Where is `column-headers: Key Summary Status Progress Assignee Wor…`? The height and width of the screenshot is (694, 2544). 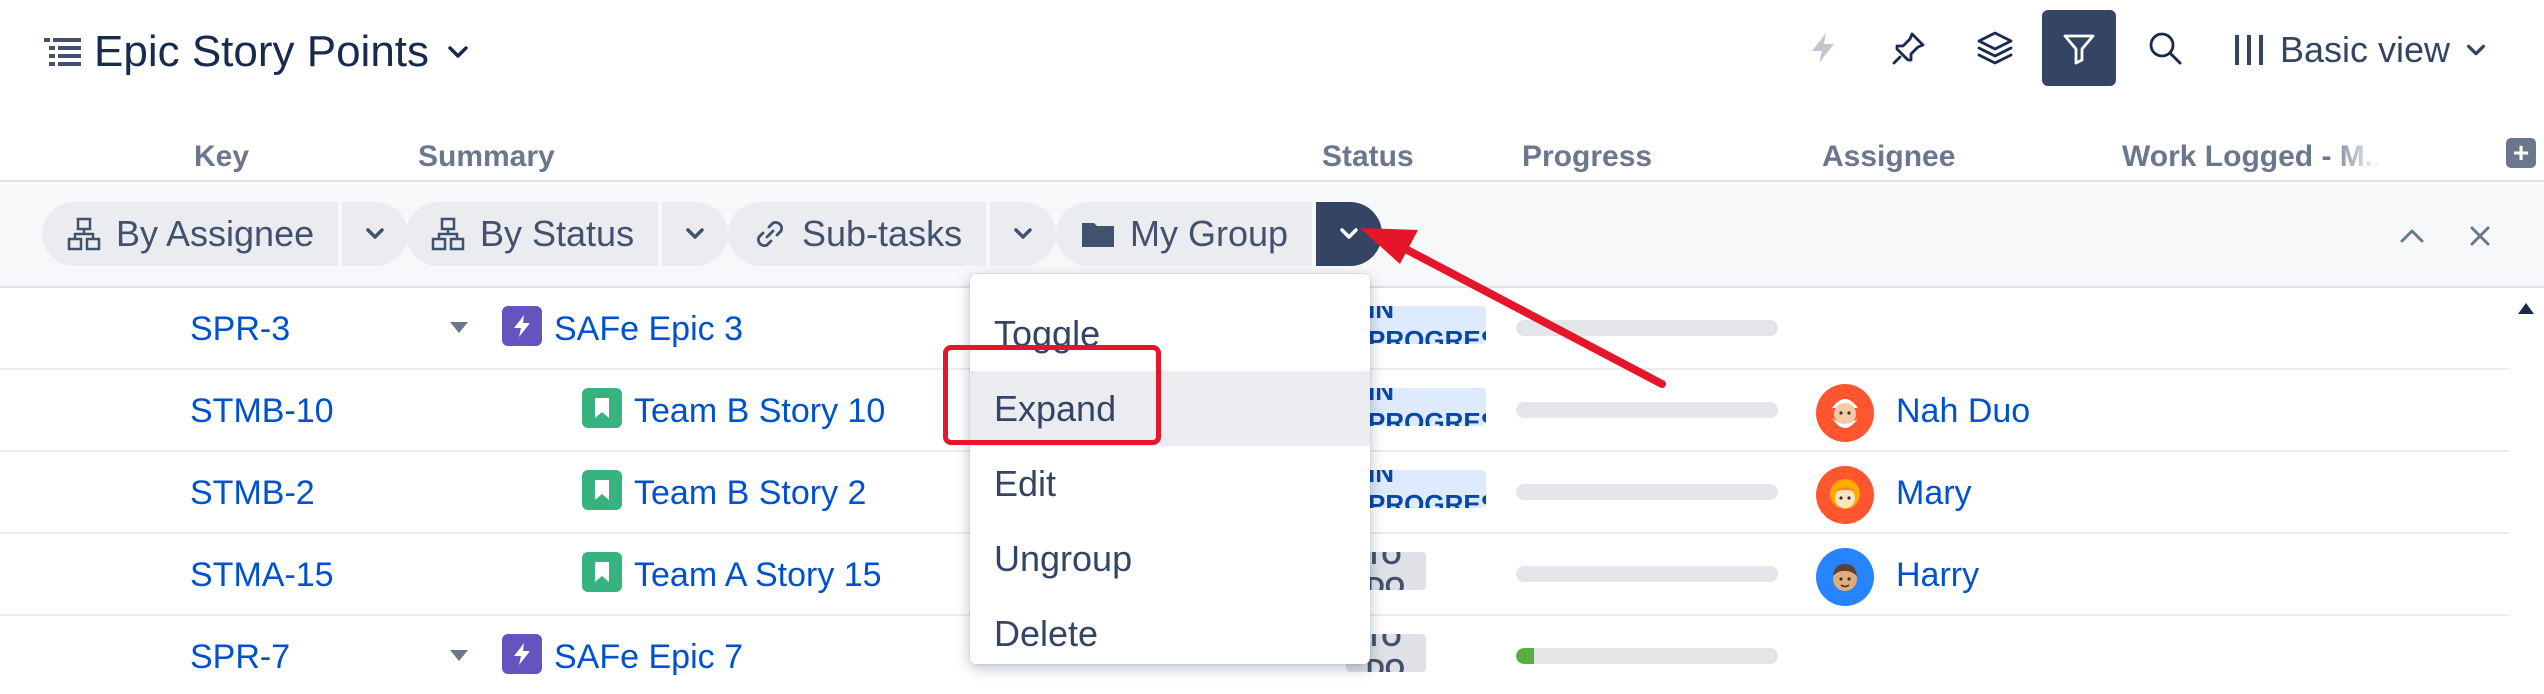 column-headers: Key Summary Status Progress Assignee Wor… is located at coordinates (1272, 156).